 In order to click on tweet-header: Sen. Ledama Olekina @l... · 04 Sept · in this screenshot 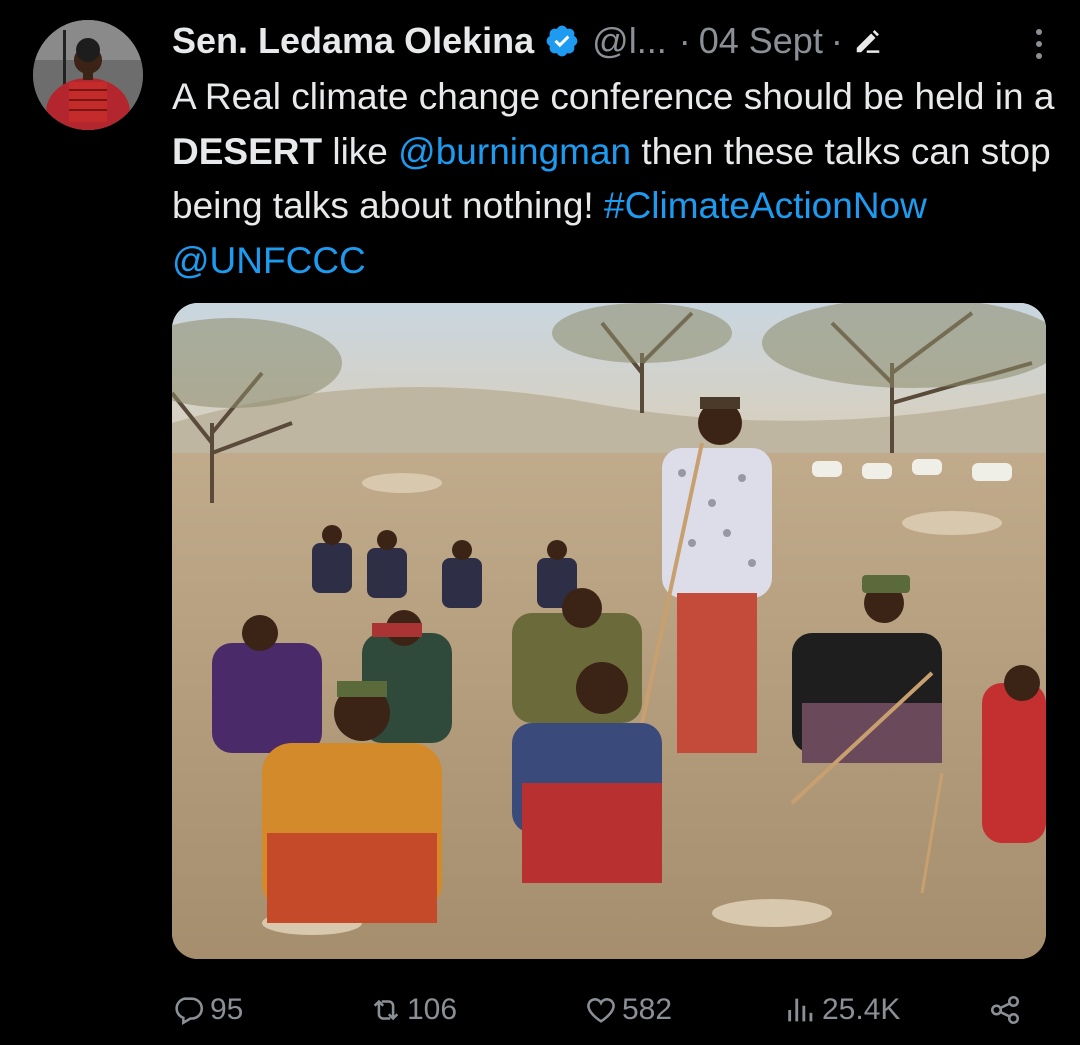, I will do `click(612, 41)`.